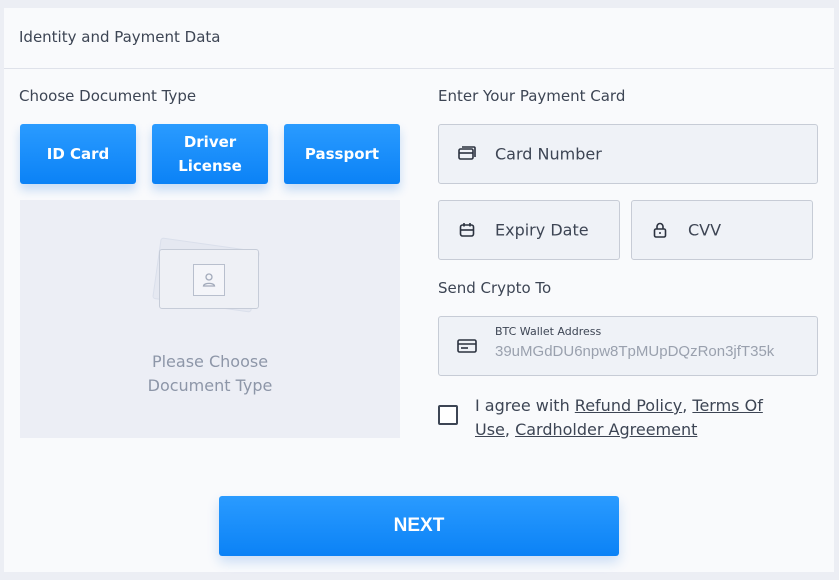  What do you see at coordinates (532, 96) in the screenshot?
I see `payment-section-label: Enter Your Payment Card` at bounding box center [532, 96].